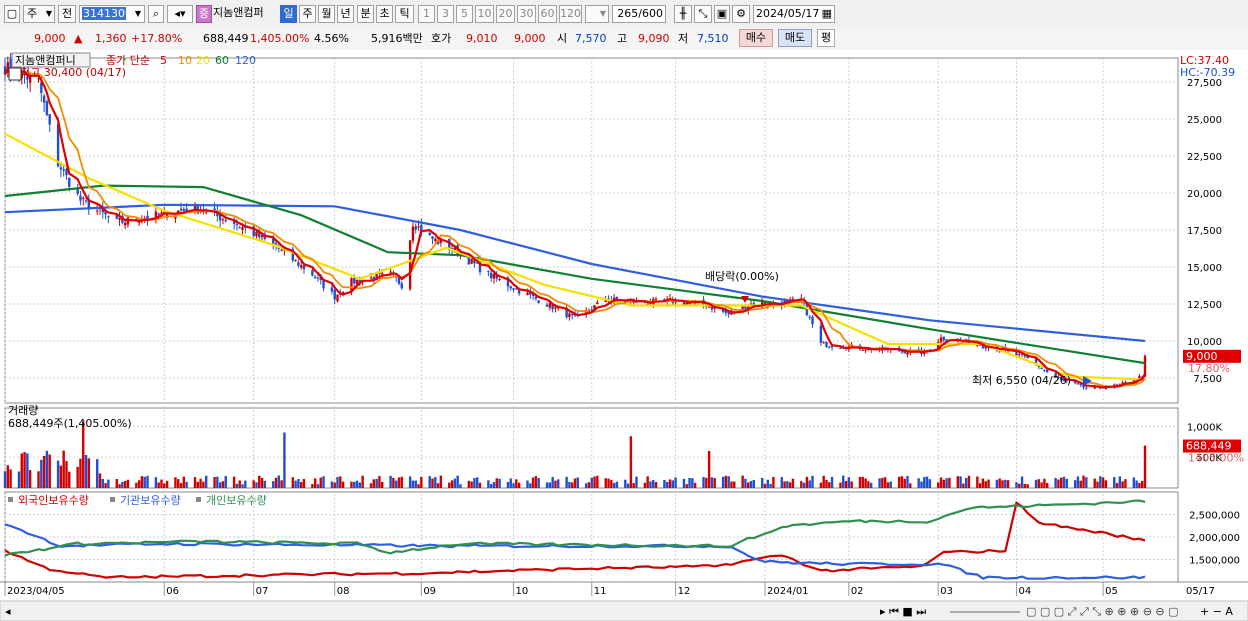  What do you see at coordinates (505, 14) in the screenshot?
I see `interval-20: 20` at bounding box center [505, 14].